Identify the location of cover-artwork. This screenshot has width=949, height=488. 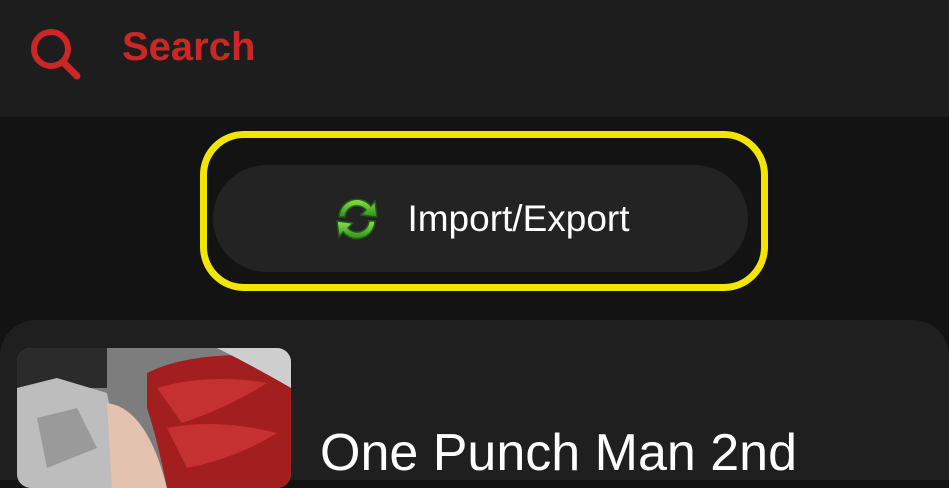
(154, 418).